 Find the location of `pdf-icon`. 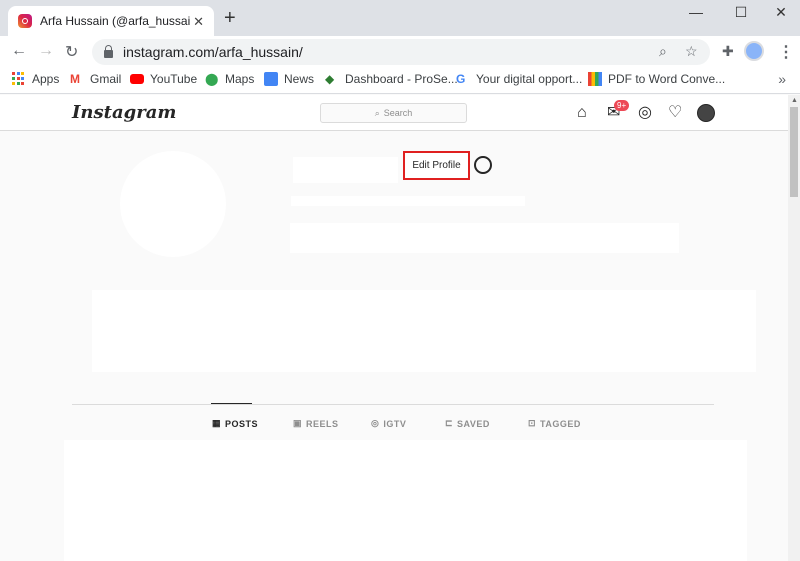

pdf-icon is located at coordinates (595, 79).